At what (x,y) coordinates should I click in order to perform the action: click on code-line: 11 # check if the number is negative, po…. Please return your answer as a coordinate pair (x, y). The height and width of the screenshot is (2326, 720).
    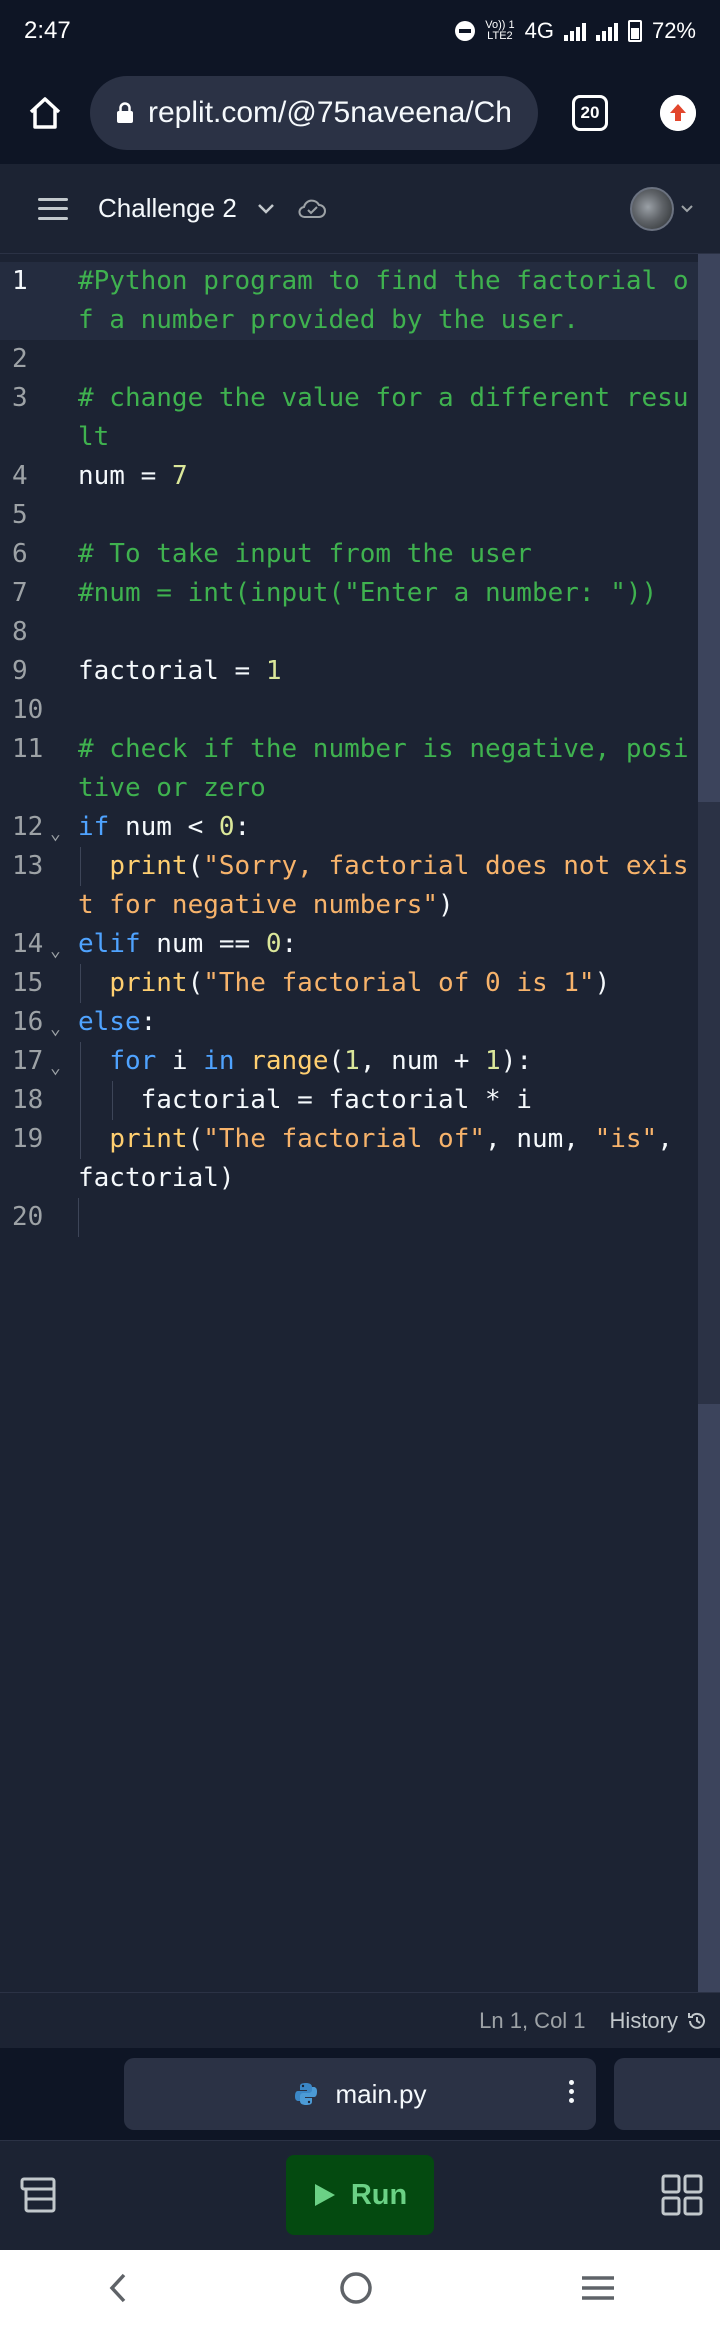
    Looking at the image, I should click on (349, 769).